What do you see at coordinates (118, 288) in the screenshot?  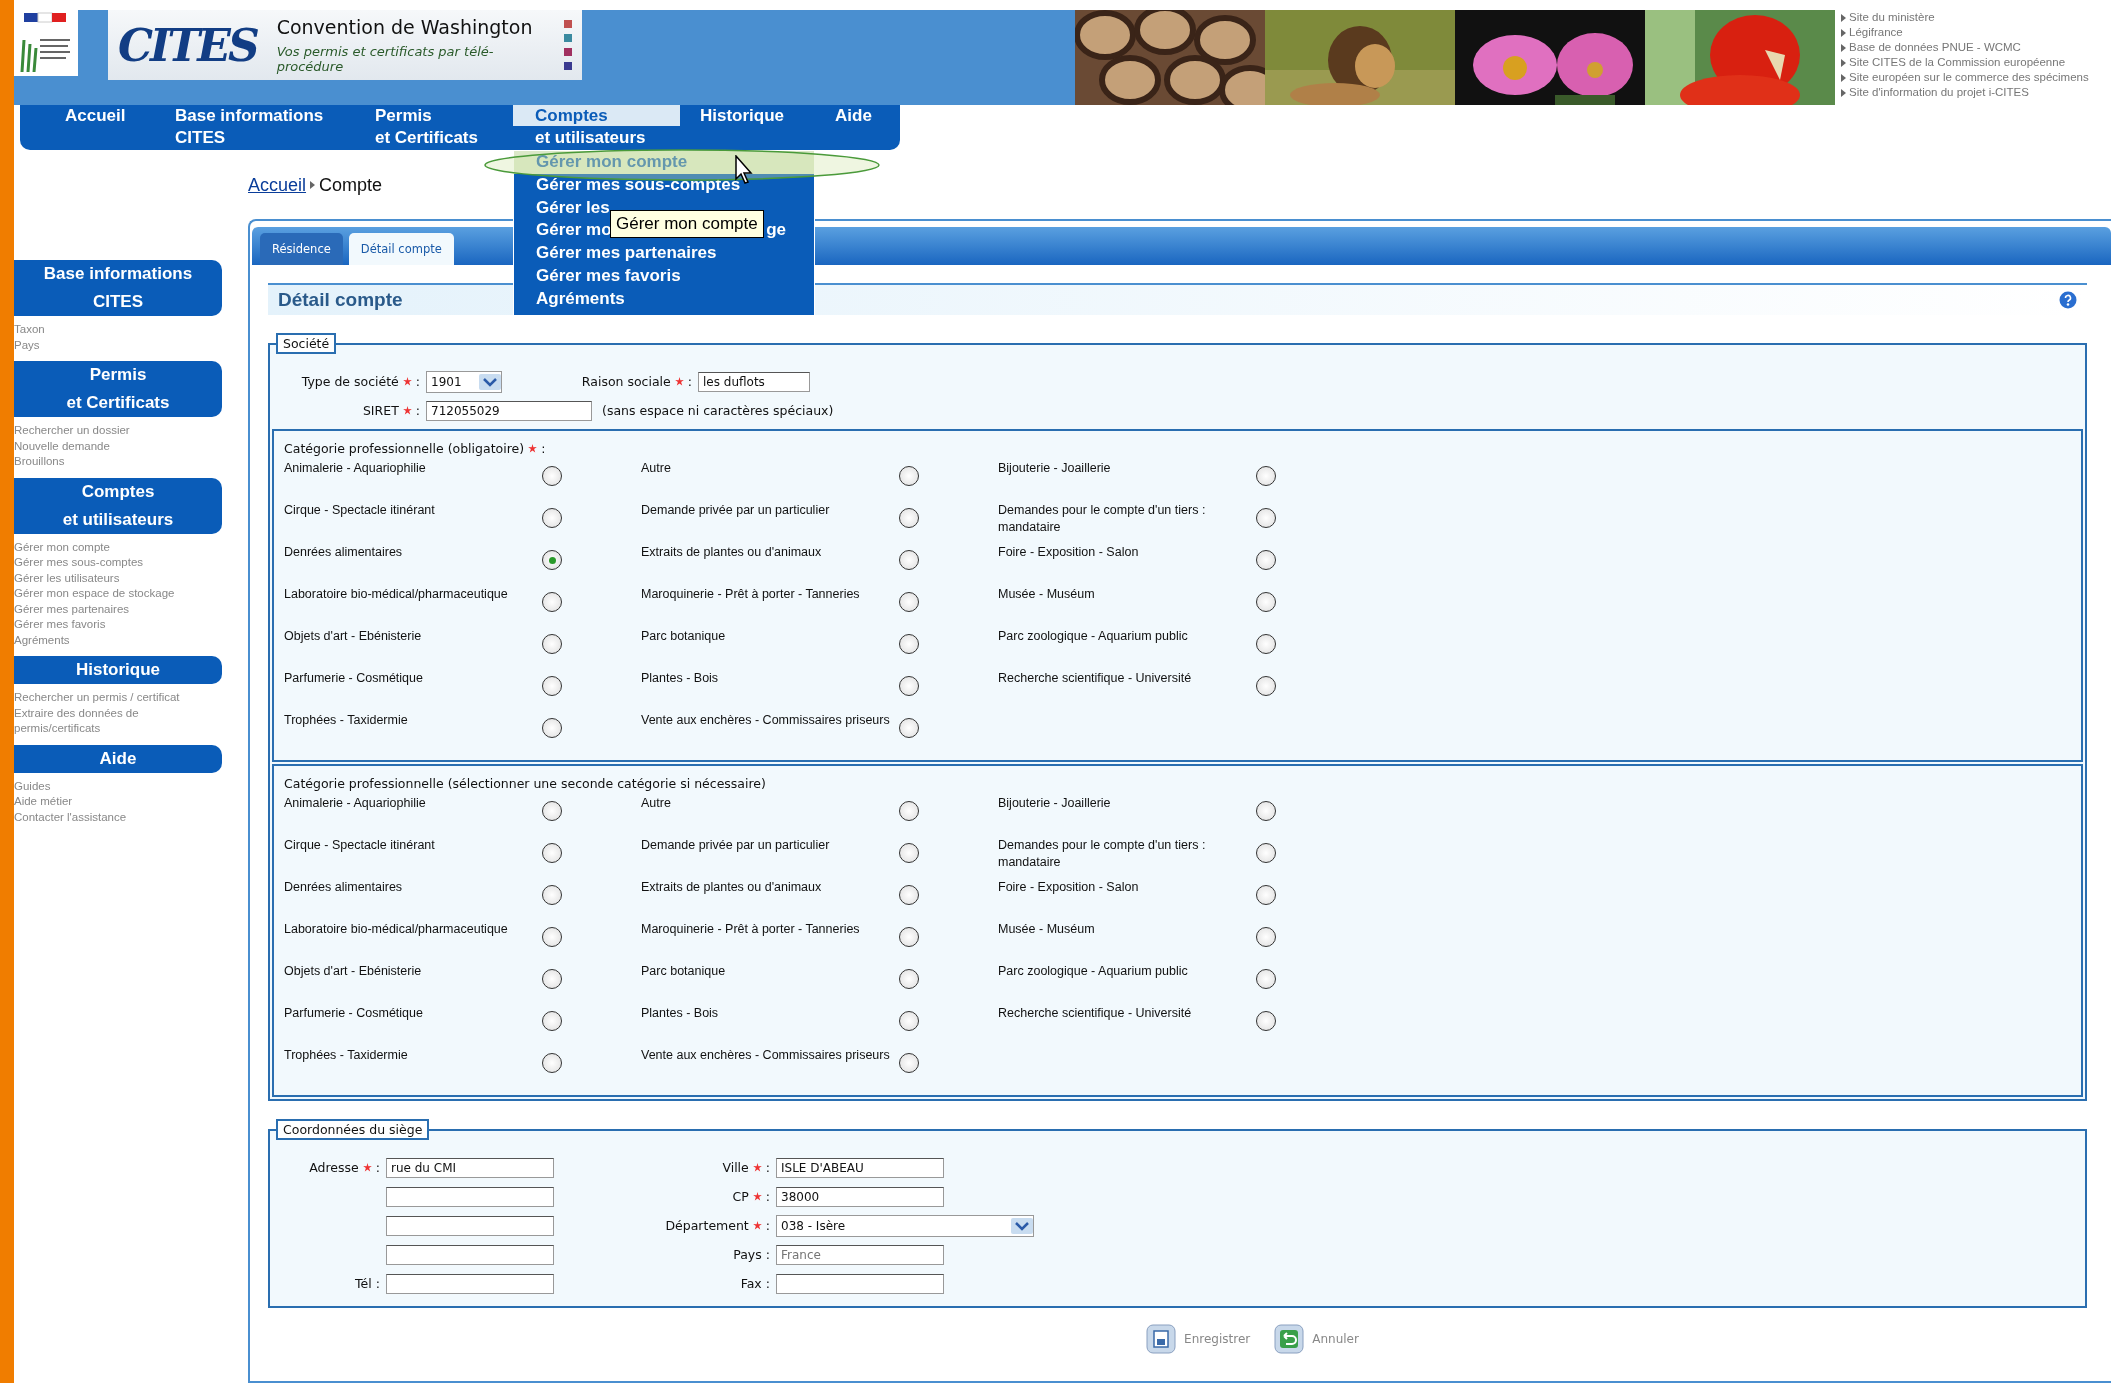 I see `sidebar-header: Base informations CITES` at bounding box center [118, 288].